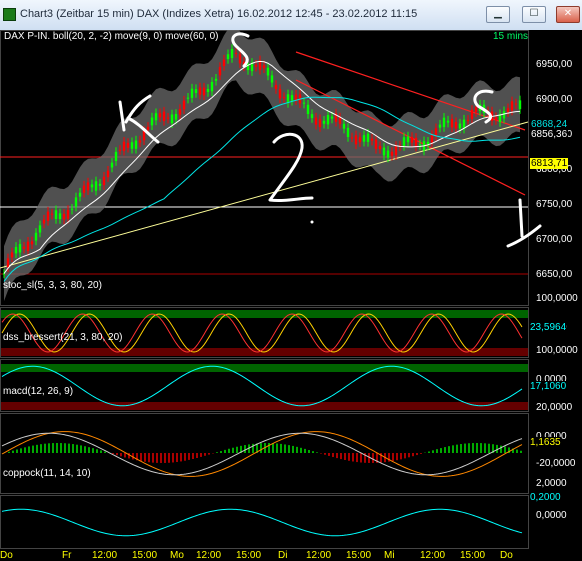 The height and width of the screenshot is (561, 582). I want to click on price-label: 6813,71, so click(549, 163).